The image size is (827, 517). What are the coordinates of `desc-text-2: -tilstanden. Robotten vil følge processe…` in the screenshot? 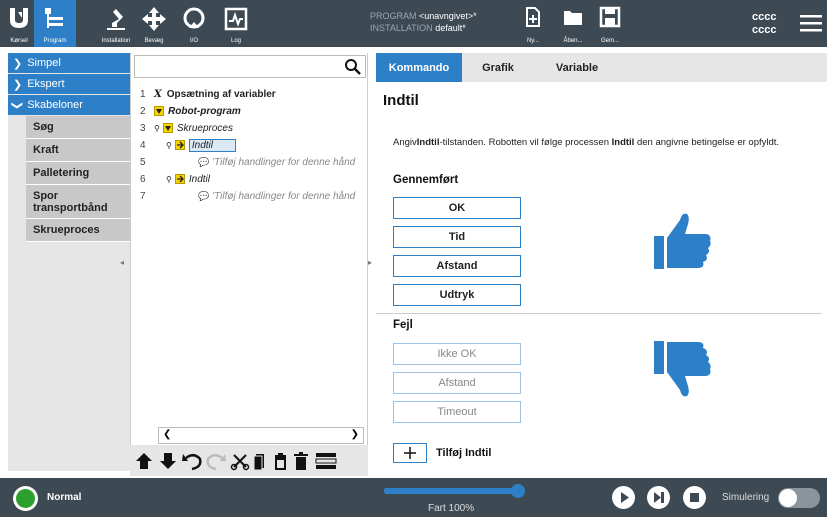 It's located at (525, 142).